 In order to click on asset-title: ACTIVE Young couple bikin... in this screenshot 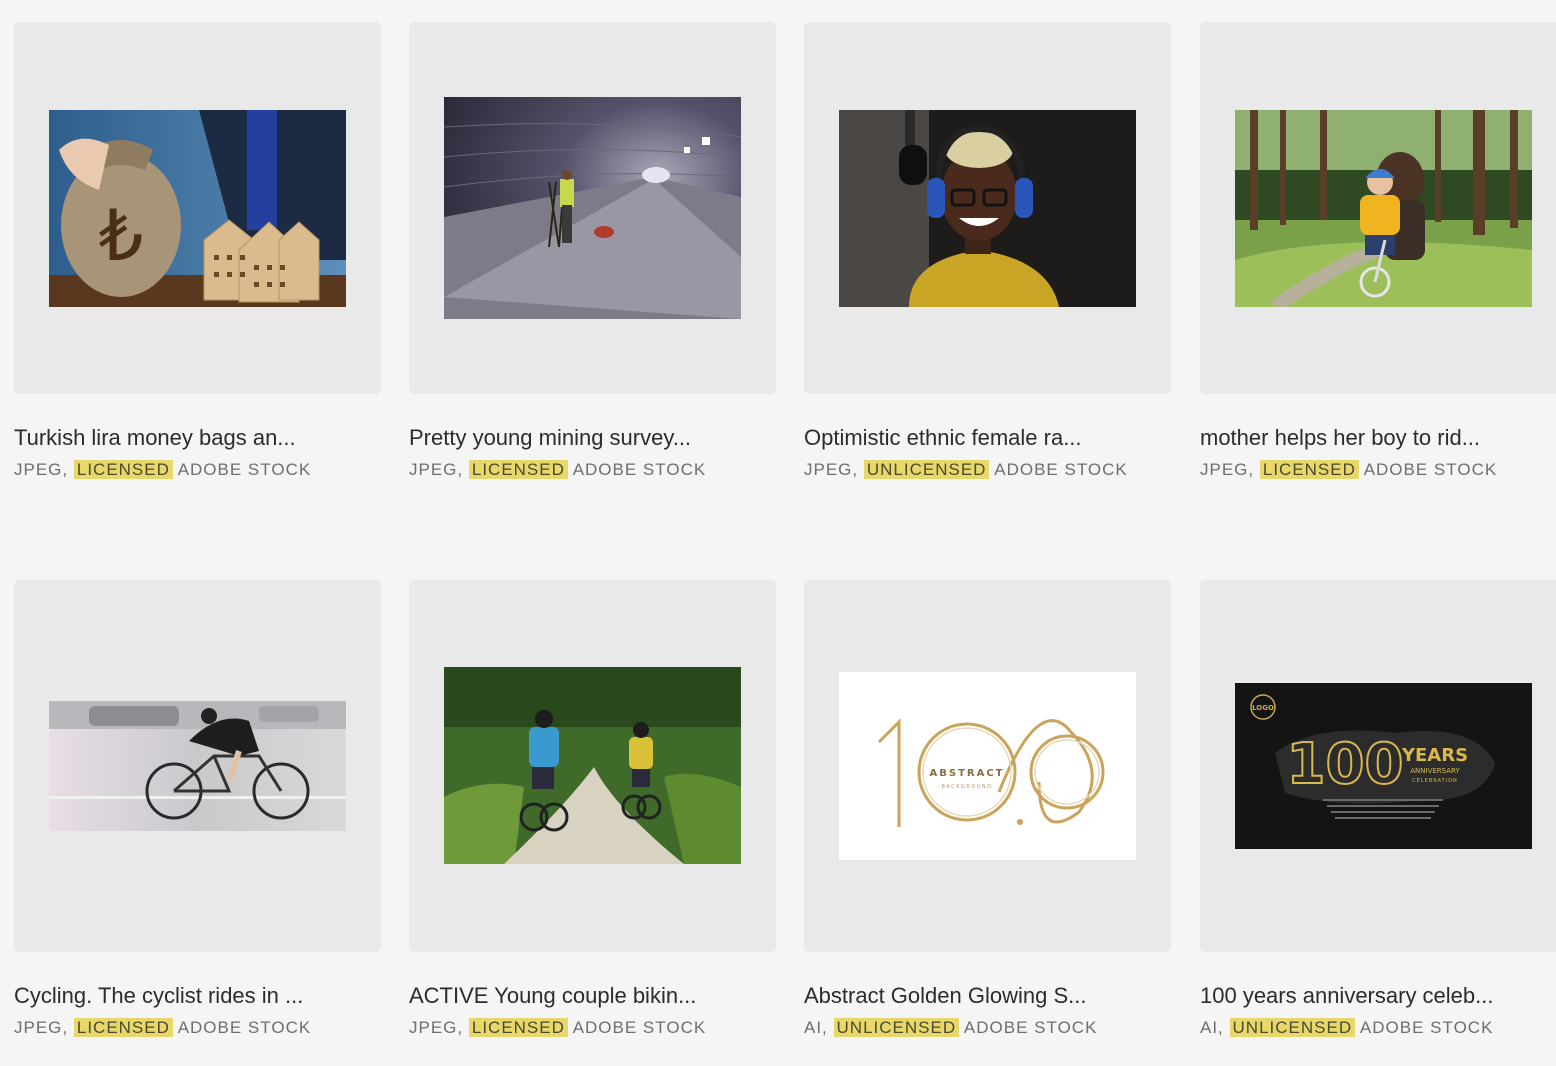, I will do `click(592, 996)`.